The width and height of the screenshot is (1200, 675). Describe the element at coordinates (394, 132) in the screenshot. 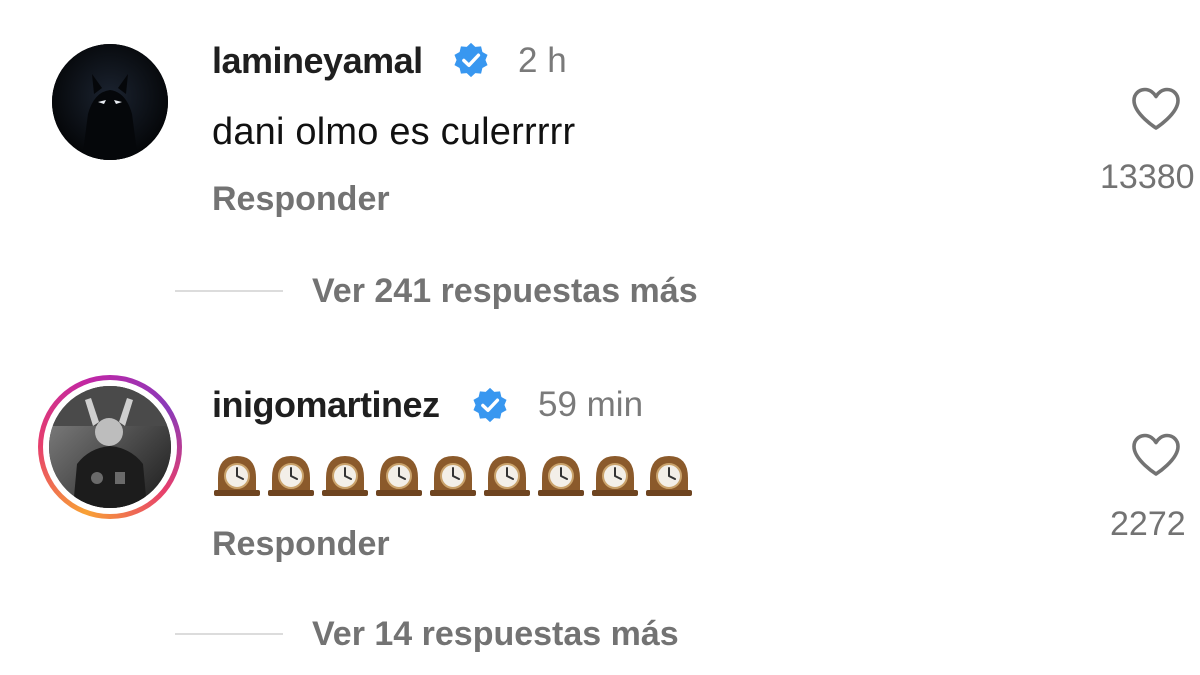

I see `comment-text: dani olmo es culerrrrr` at that location.